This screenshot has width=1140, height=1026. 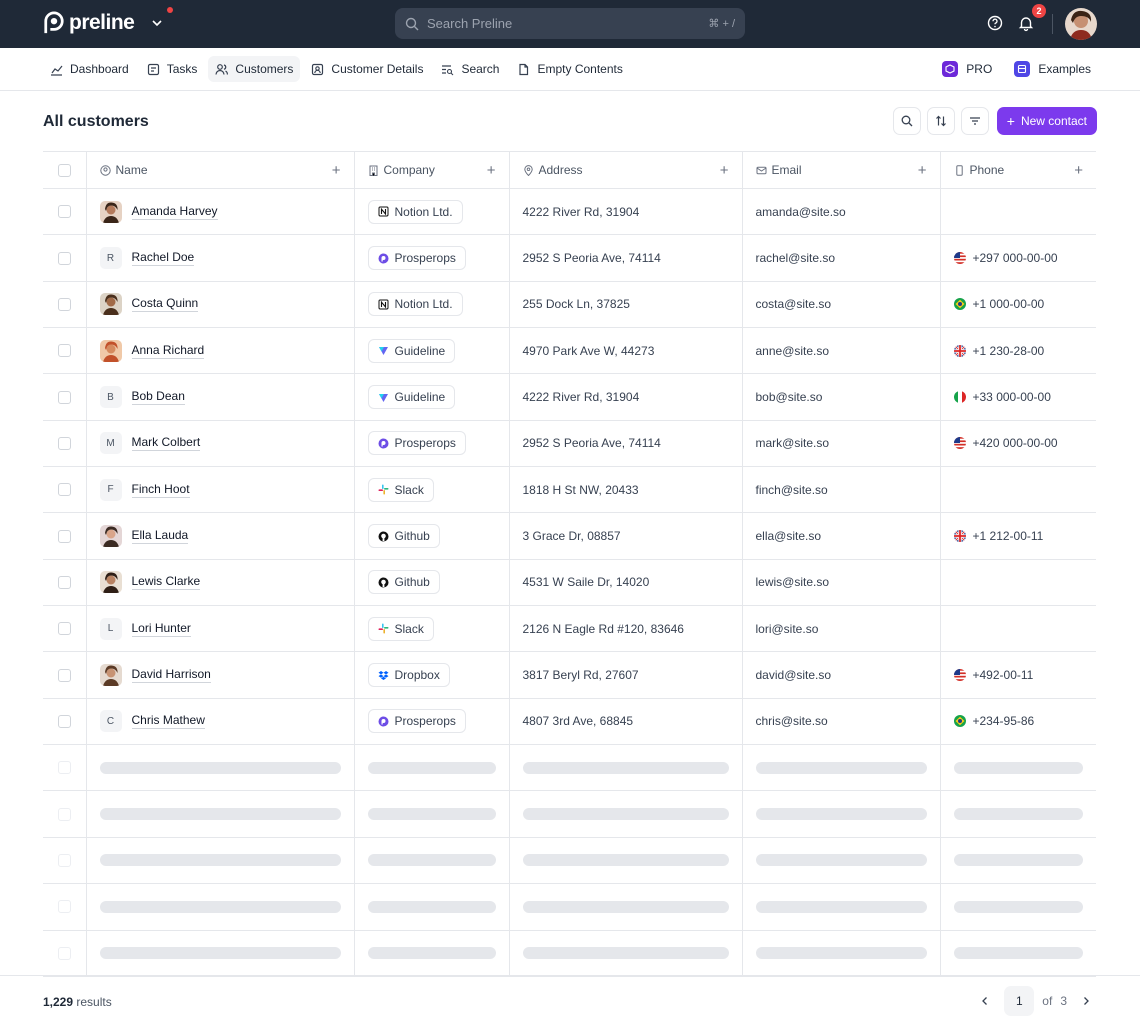 What do you see at coordinates (163, 258) in the screenshot?
I see `customer-name-link: Rachel Doe` at bounding box center [163, 258].